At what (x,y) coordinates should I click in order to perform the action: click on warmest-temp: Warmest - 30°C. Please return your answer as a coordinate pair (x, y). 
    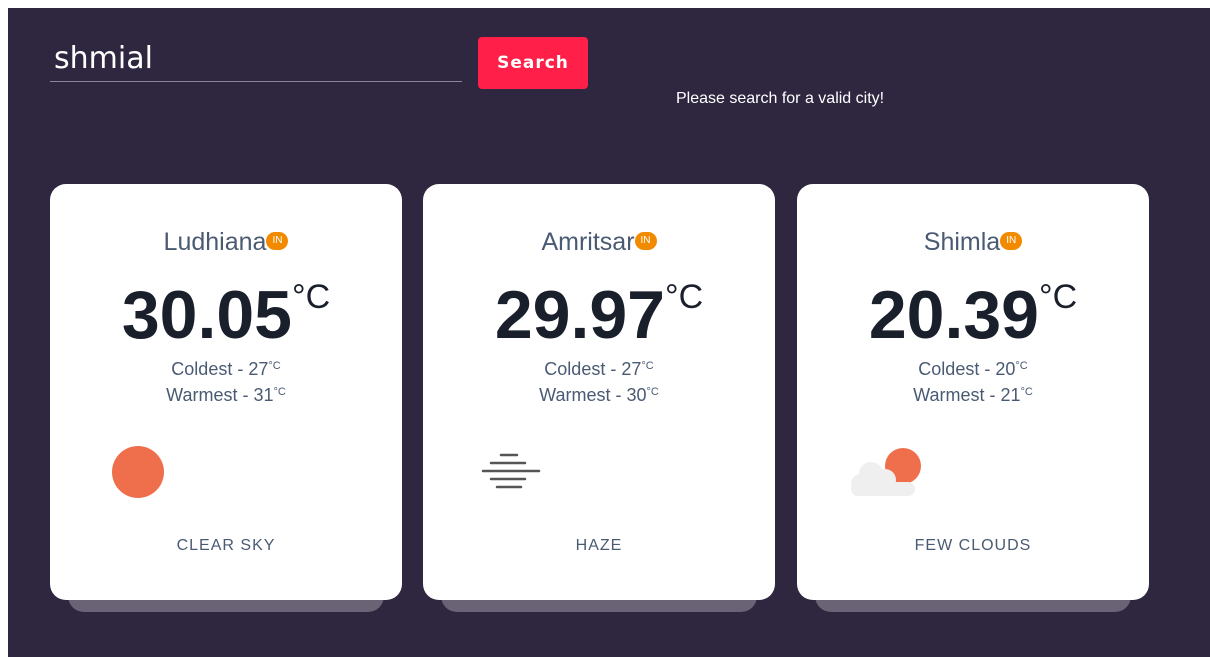
    Looking at the image, I should click on (599, 395).